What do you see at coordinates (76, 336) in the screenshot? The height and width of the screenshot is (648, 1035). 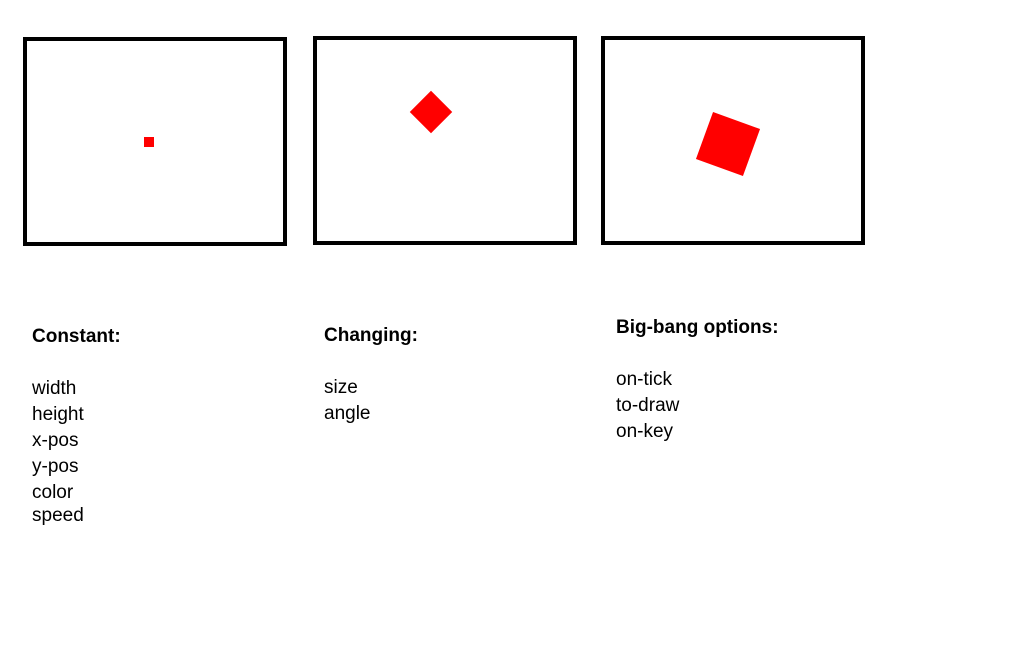 I see `constant-title: Constant:` at bounding box center [76, 336].